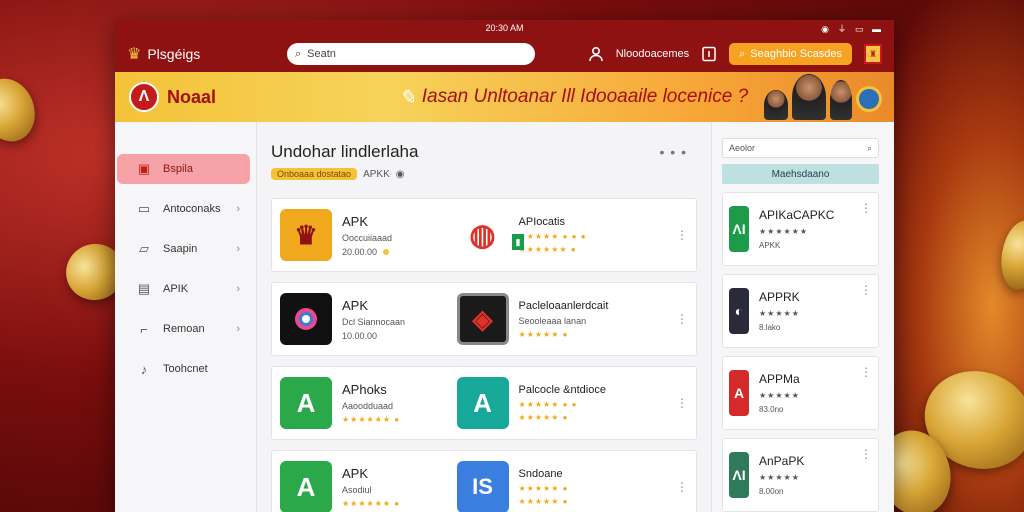  What do you see at coordinates (144, 208) in the screenshot?
I see `monitor-icon: ▭` at bounding box center [144, 208].